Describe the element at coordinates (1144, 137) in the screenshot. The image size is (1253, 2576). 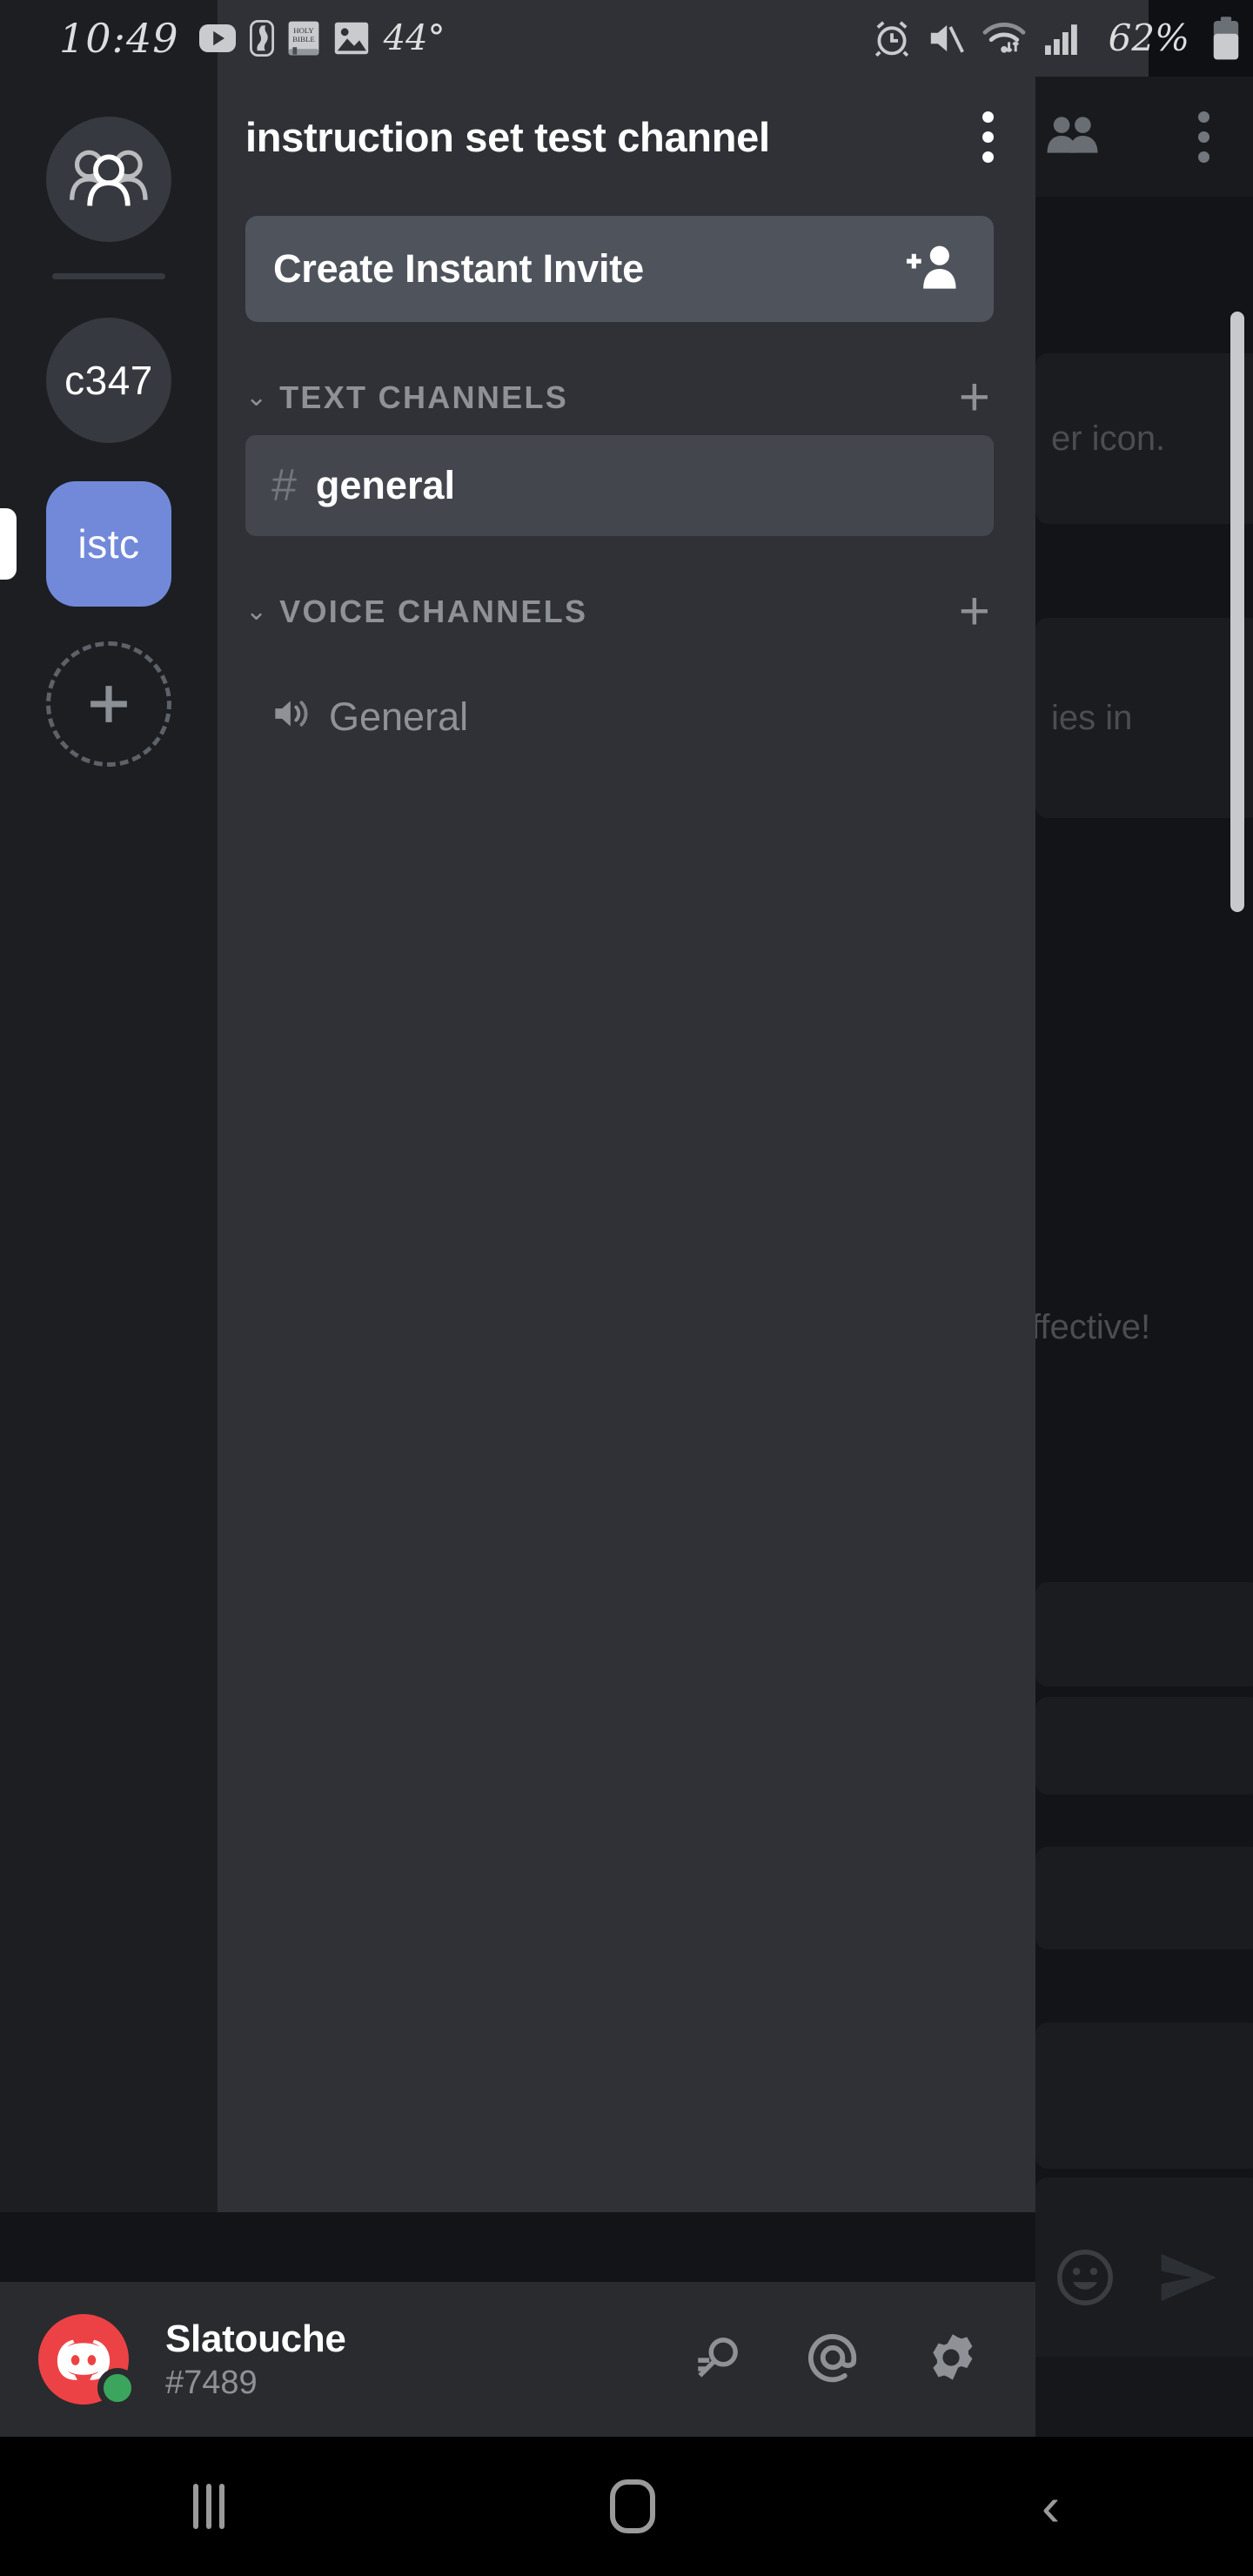
I see `background-channel-header` at that location.